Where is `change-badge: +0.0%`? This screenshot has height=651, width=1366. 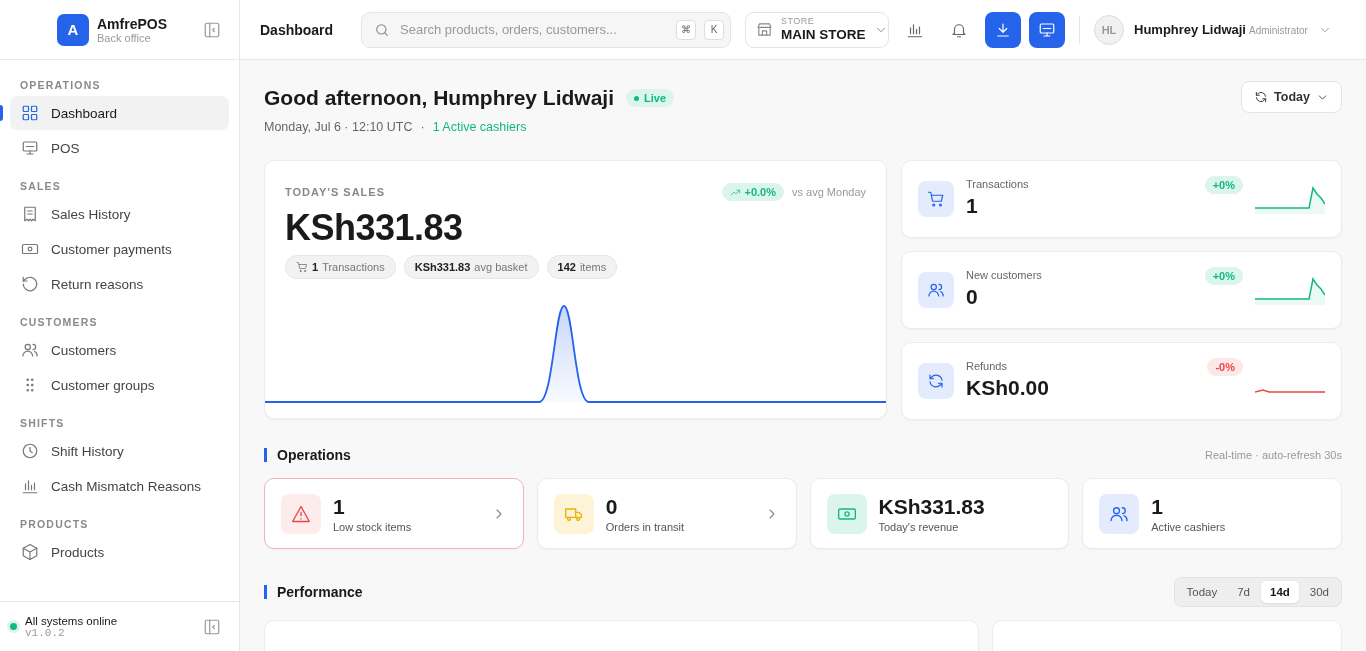 change-badge: +0.0% is located at coordinates (752, 192).